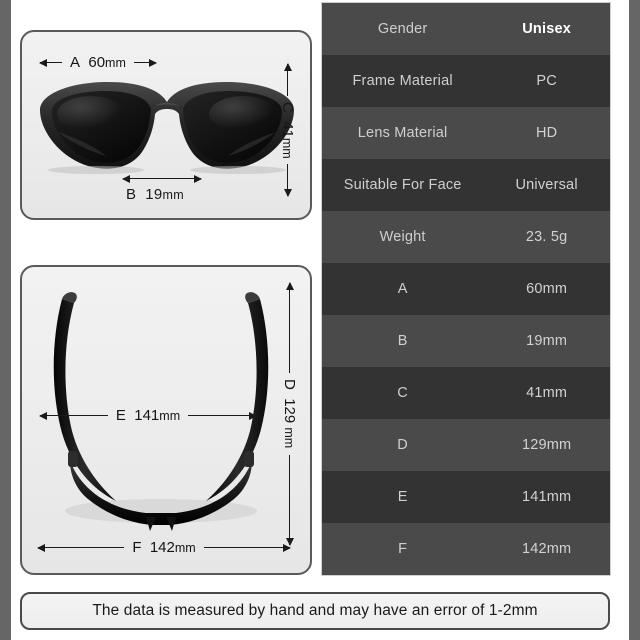  Describe the element at coordinates (402, 185) in the screenshot. I see `spec-key: Suitable For Face` at that location.